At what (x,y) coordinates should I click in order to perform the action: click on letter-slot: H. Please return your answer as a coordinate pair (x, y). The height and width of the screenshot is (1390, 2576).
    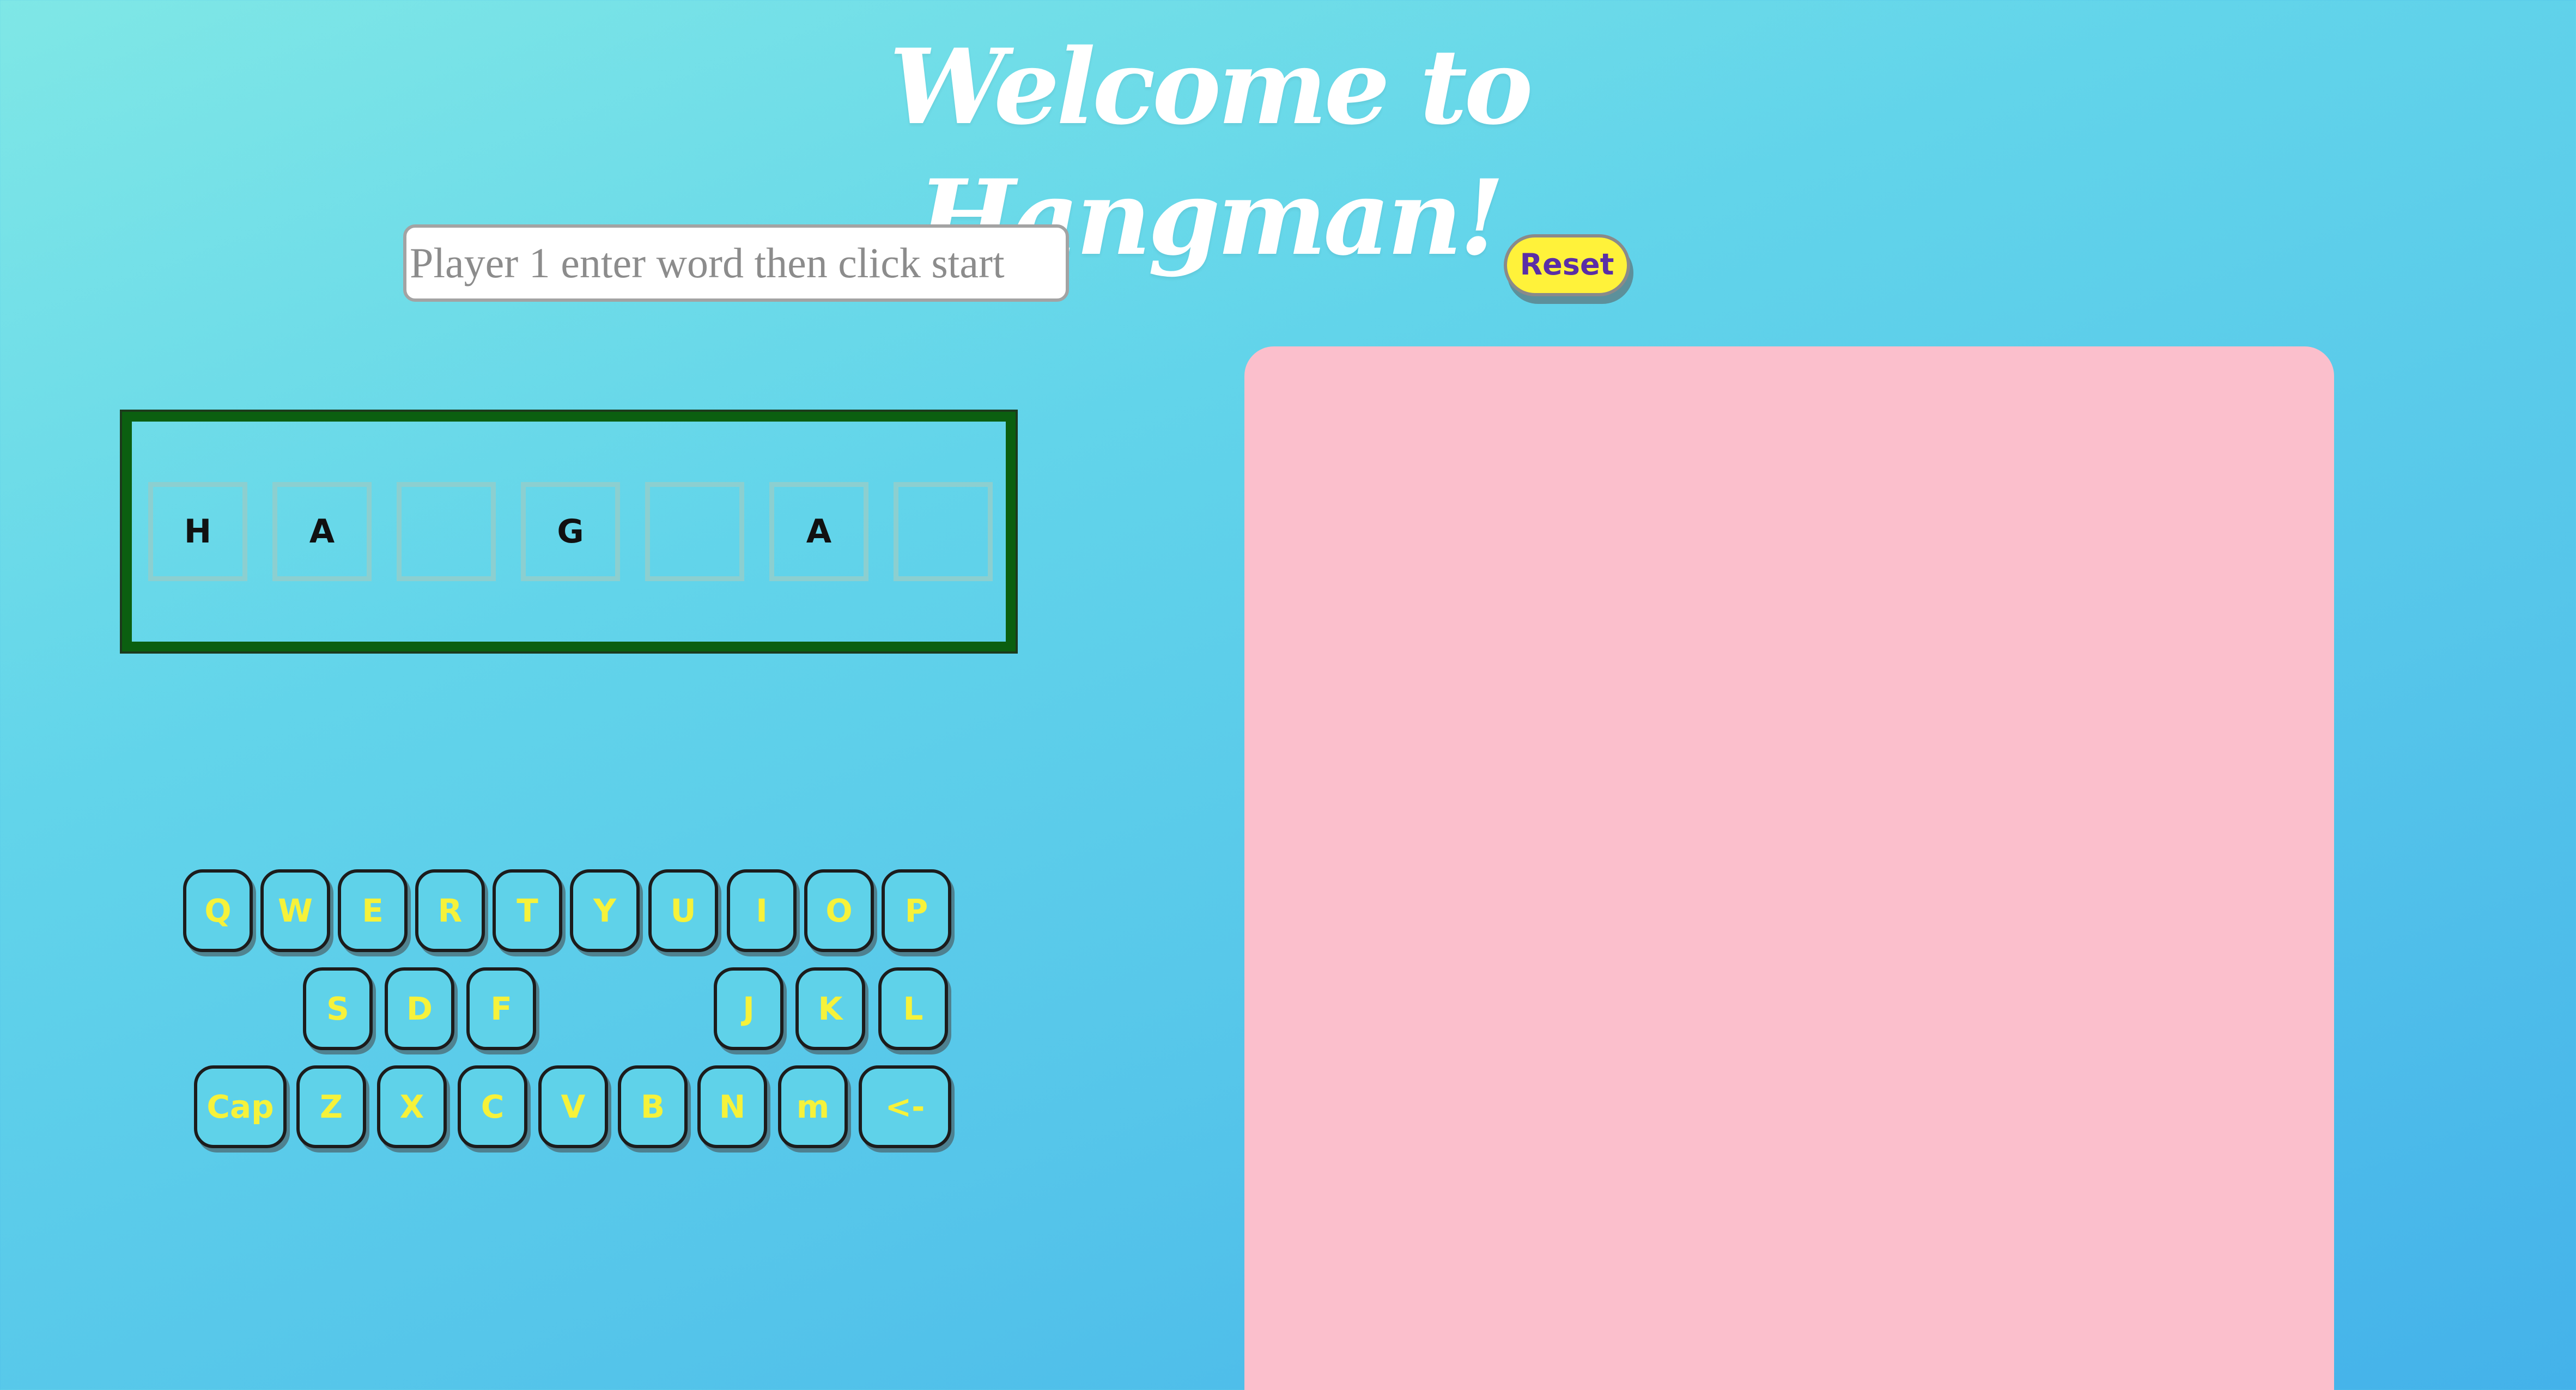
    Looking at the image, I should click on (197, 531).